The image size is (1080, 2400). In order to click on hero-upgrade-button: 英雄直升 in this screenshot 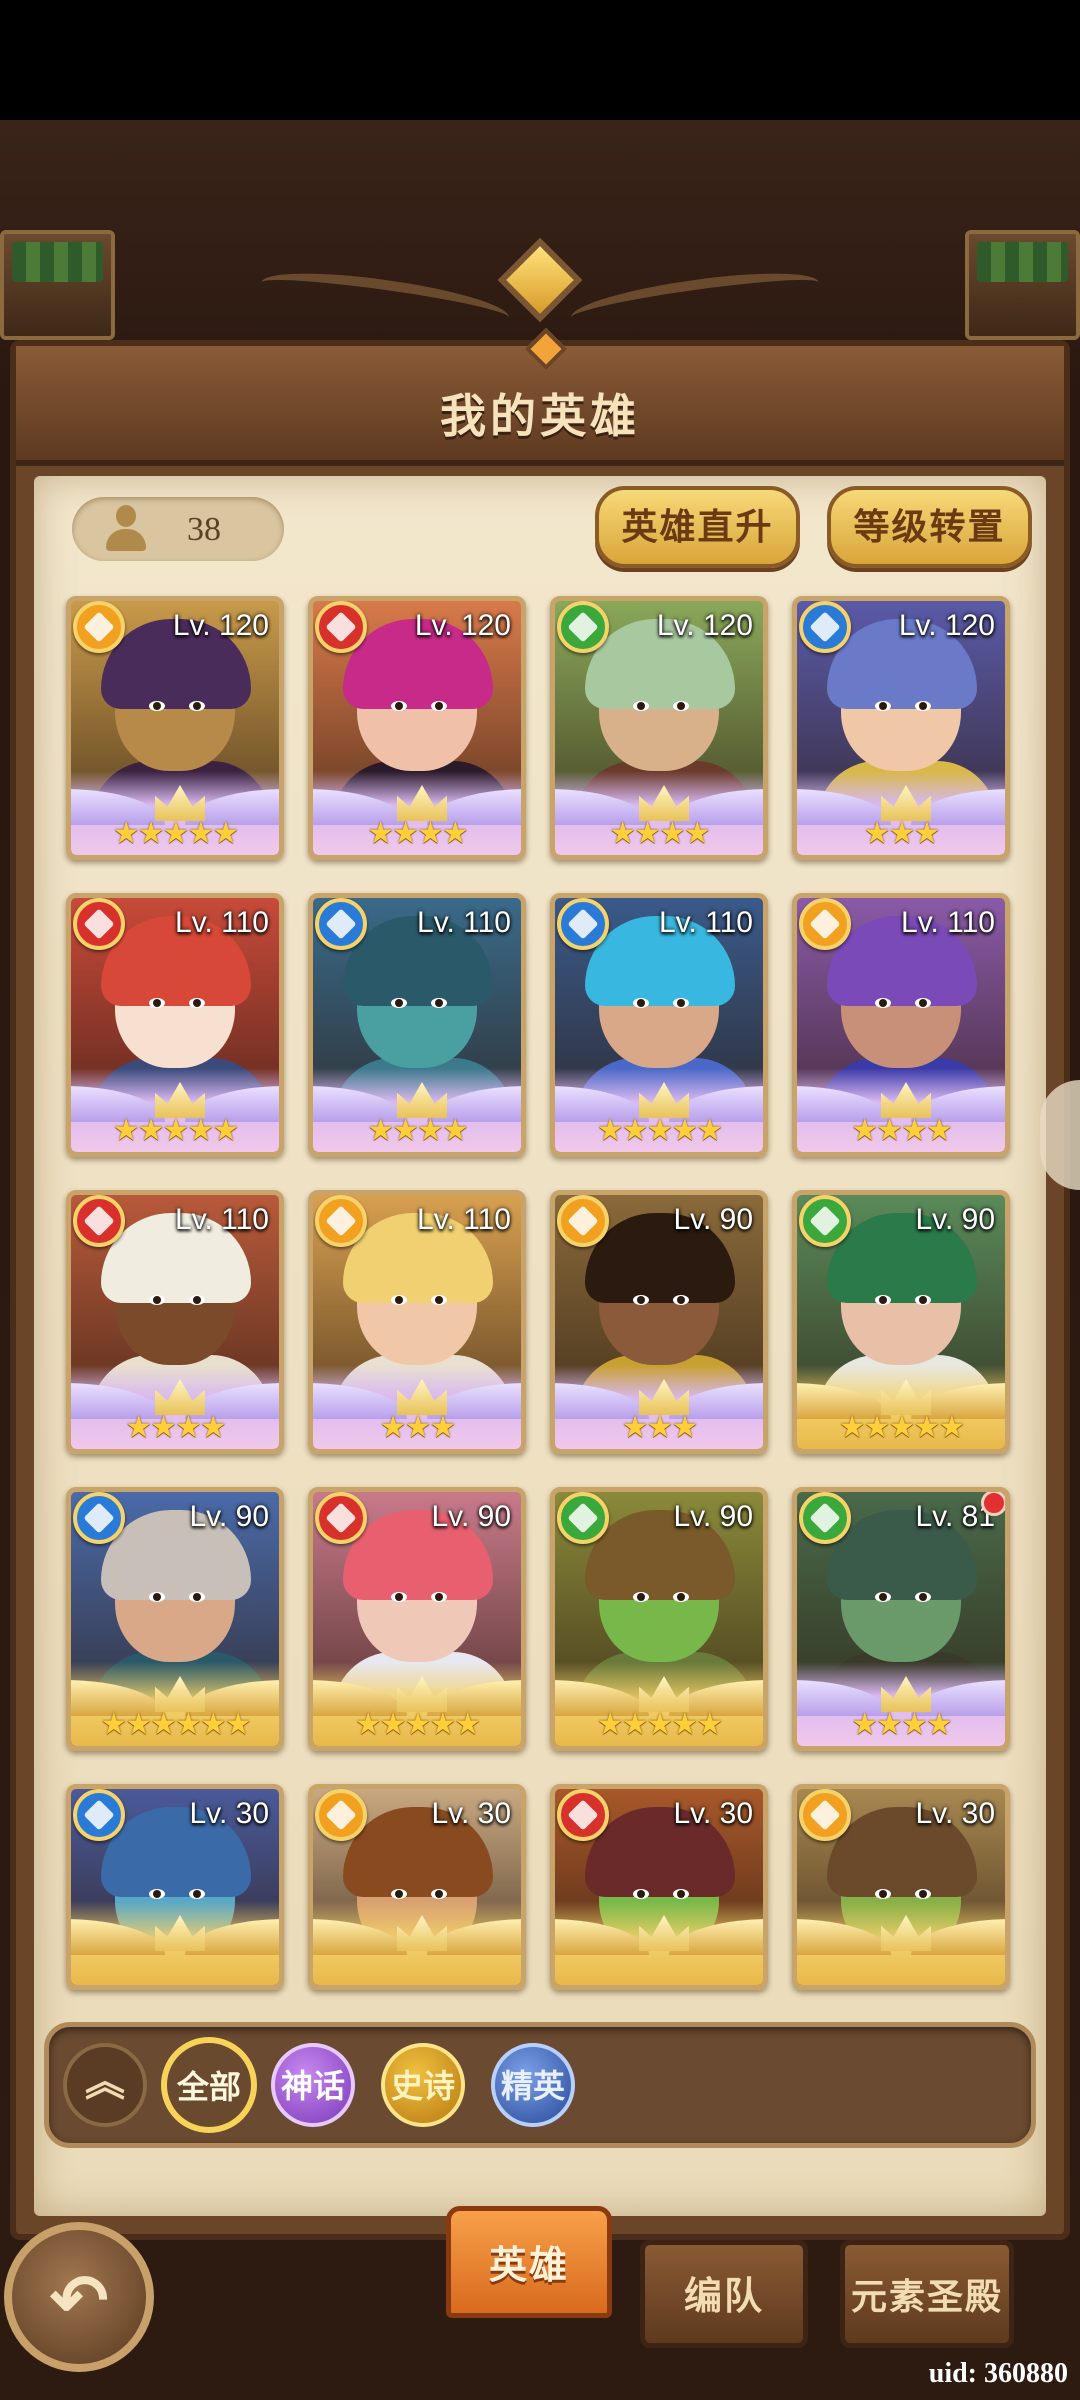, I will do `click(697, 527)`.